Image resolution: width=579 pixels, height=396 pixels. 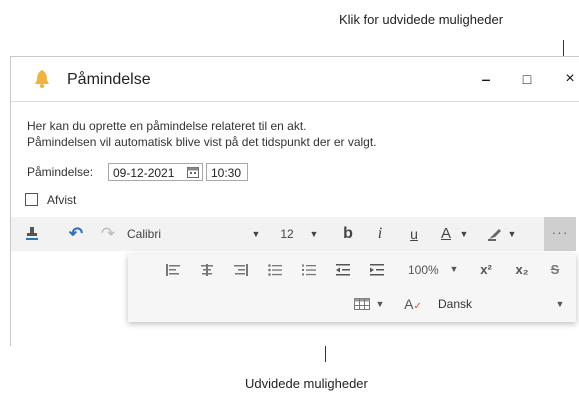 What do you see at coordinates (31, 199) in the screenshot?
I see `dismissed-checkbox` at bounding box center [31, 199].